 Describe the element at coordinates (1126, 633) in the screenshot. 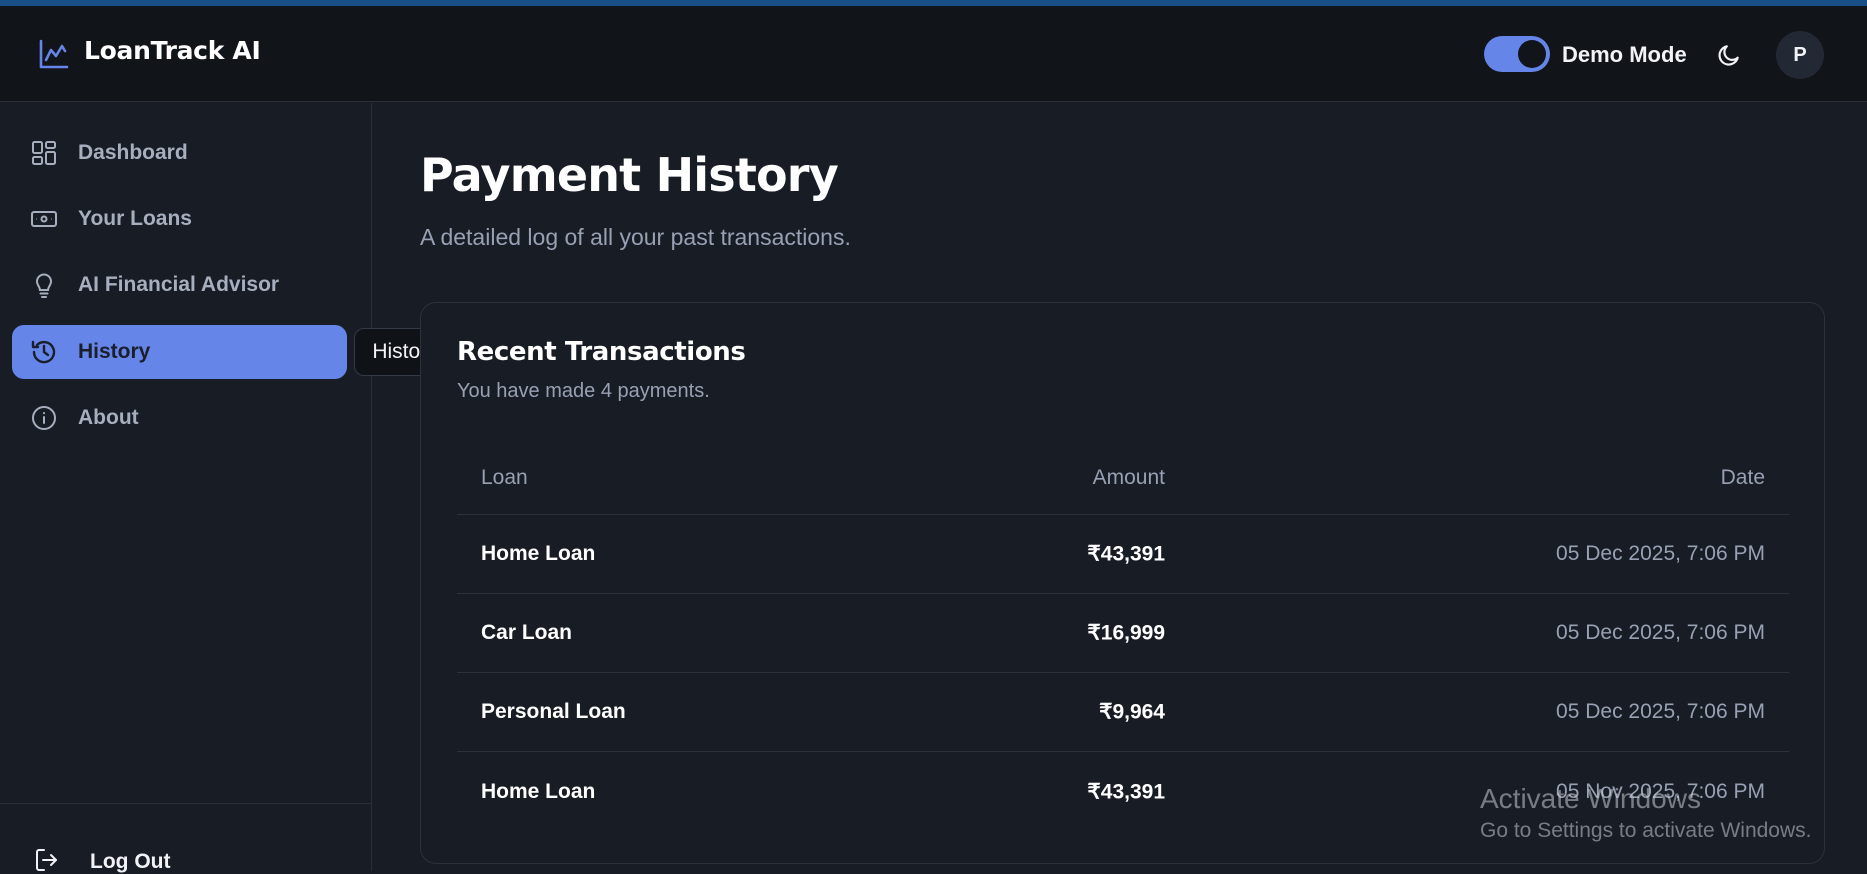

I see `payment-amount: ₹16,999` at that location.